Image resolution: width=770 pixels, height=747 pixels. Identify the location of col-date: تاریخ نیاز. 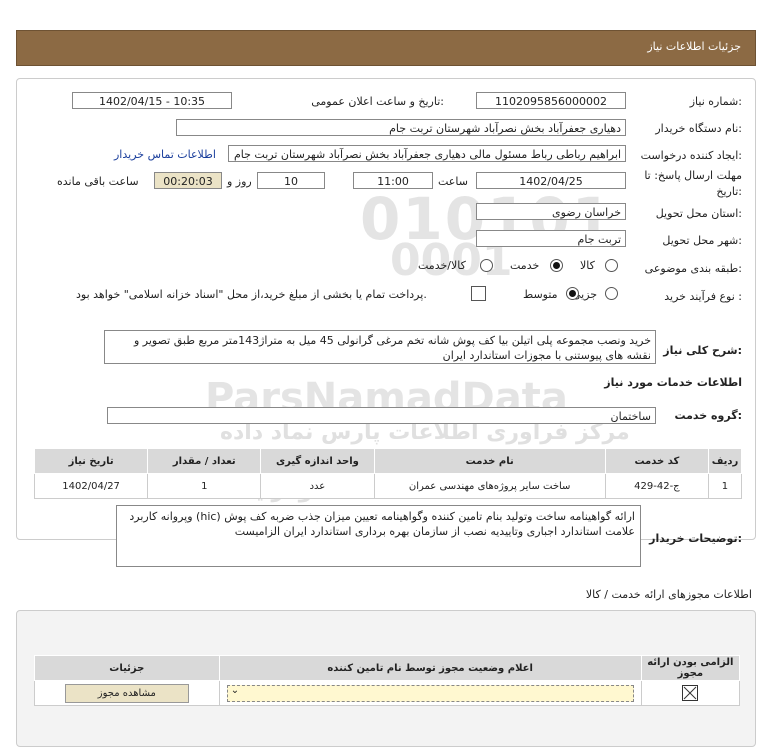
(91, 461).